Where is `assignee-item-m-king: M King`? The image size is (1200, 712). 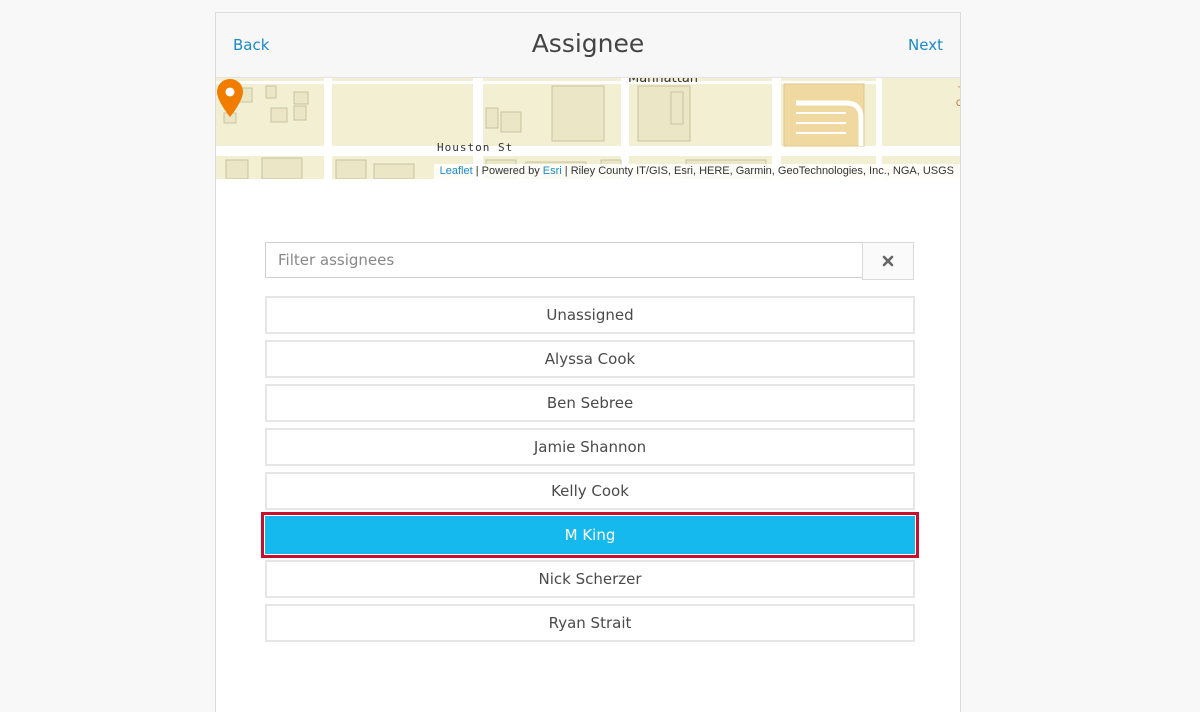
assignee-item-m-king: M King is located at coordinates (590, 535).